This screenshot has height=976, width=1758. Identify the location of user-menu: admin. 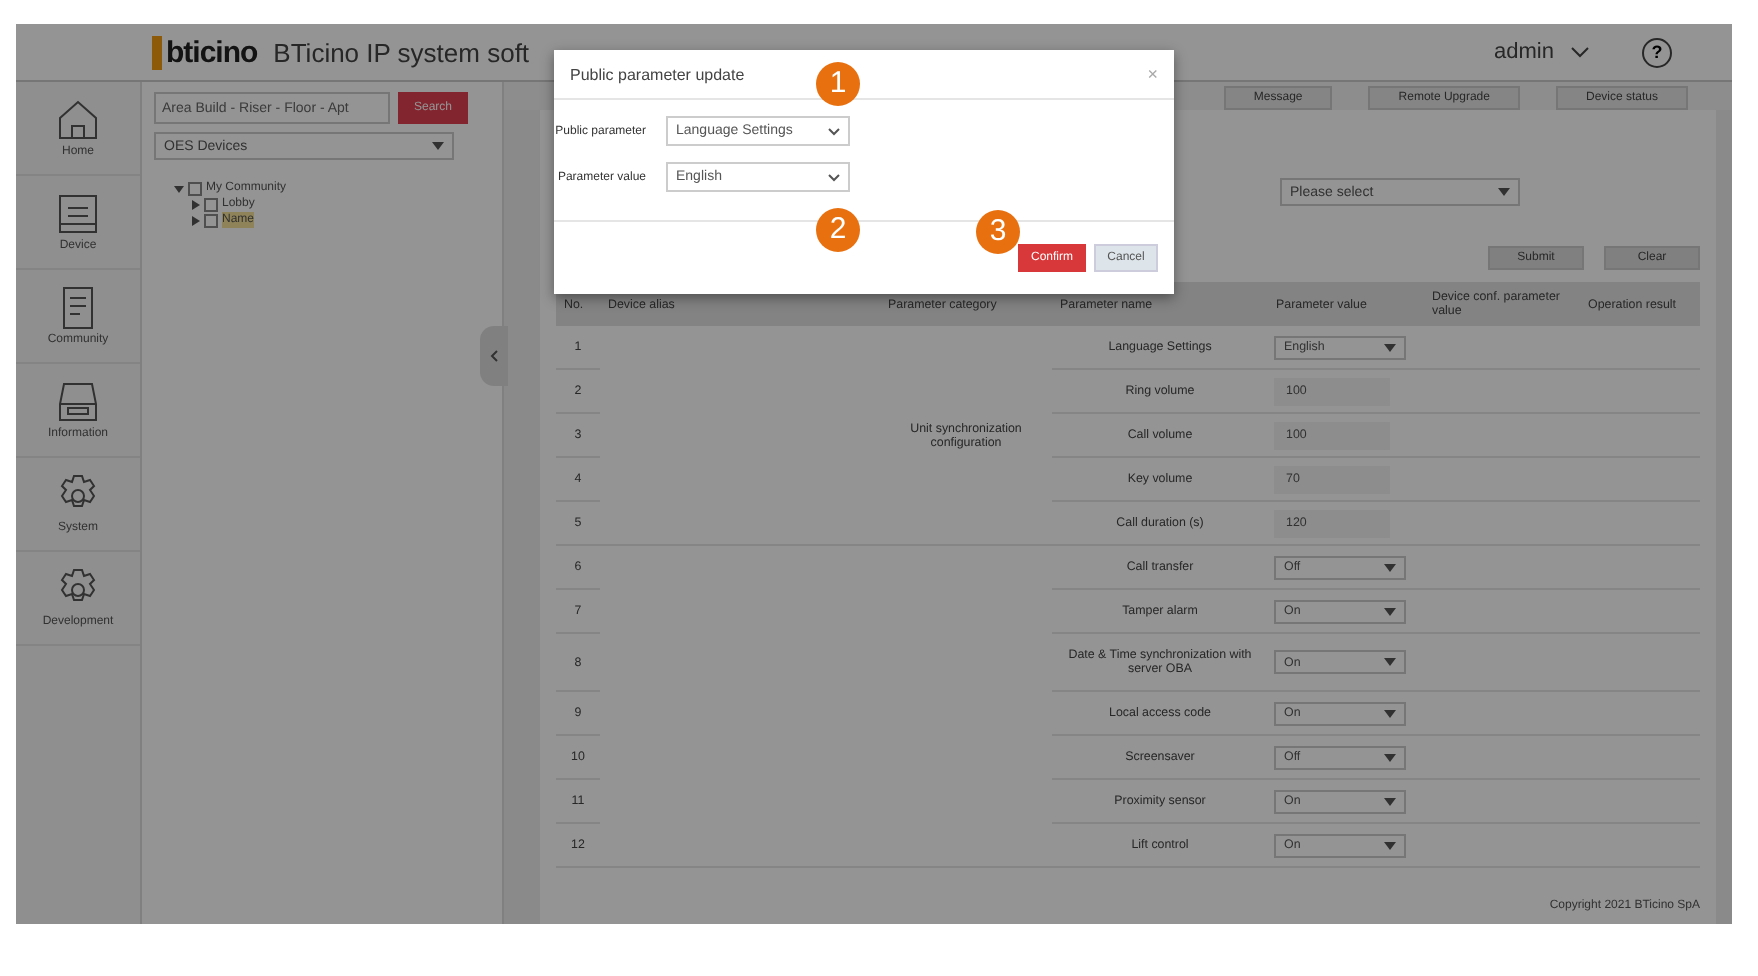
(1524, 52).